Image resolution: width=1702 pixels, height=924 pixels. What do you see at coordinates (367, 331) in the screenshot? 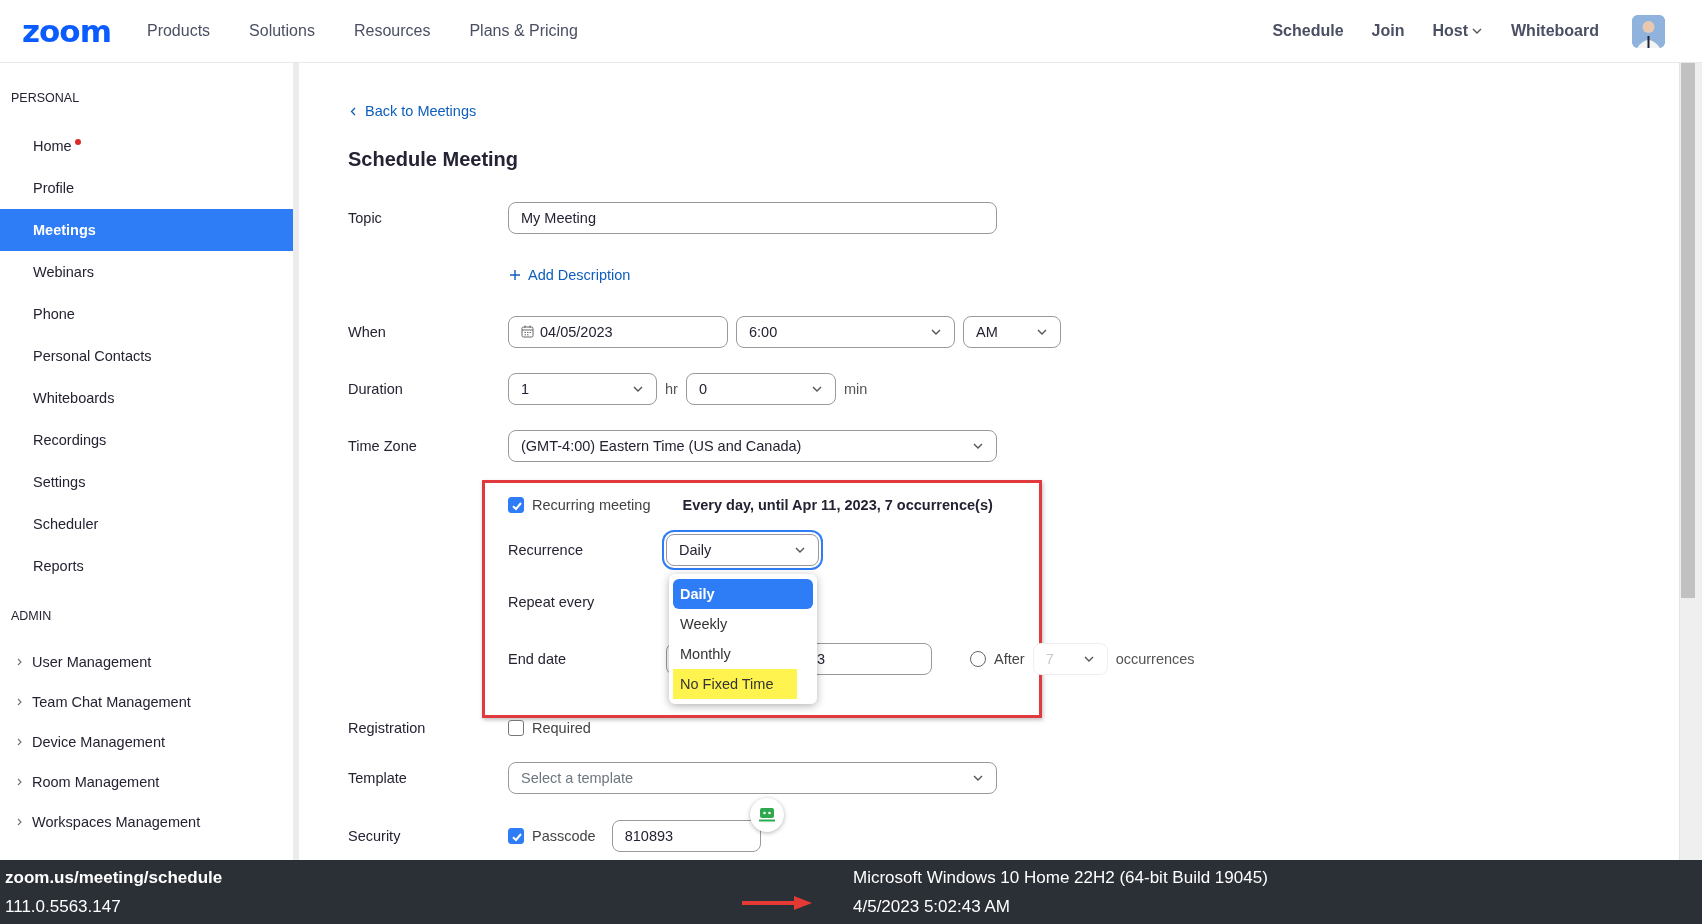
I see `field-label: When` at bounding box center [367, 331].